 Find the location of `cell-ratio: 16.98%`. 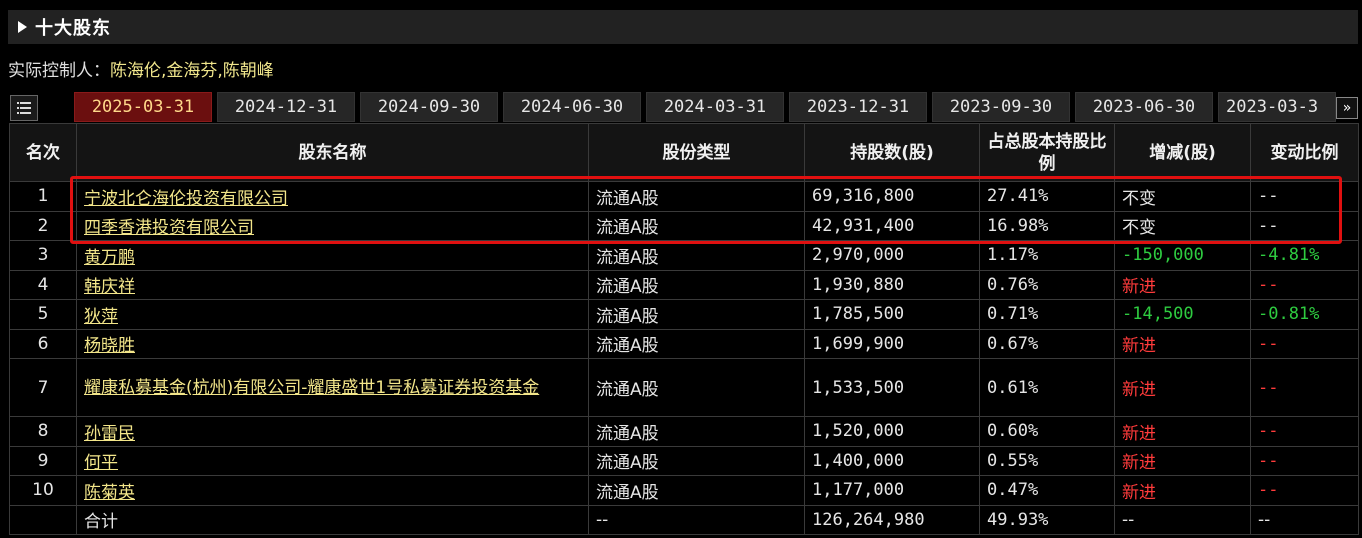

cell-ratio: 16.98% is located at coordinates (1047, 225).